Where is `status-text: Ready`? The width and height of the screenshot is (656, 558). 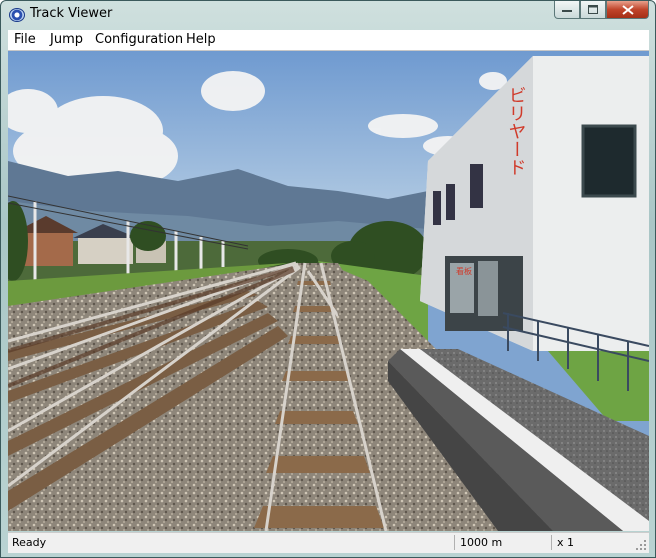 status-text: Ready is located at coordinates (29, 542).